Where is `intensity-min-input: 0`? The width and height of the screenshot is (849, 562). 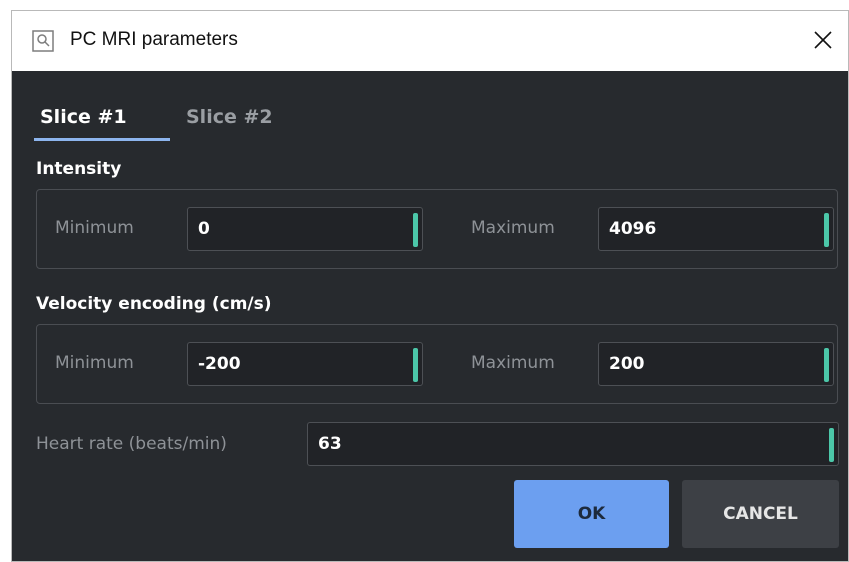 intensity-min-input: 0 is located at coordinates (305, 229).